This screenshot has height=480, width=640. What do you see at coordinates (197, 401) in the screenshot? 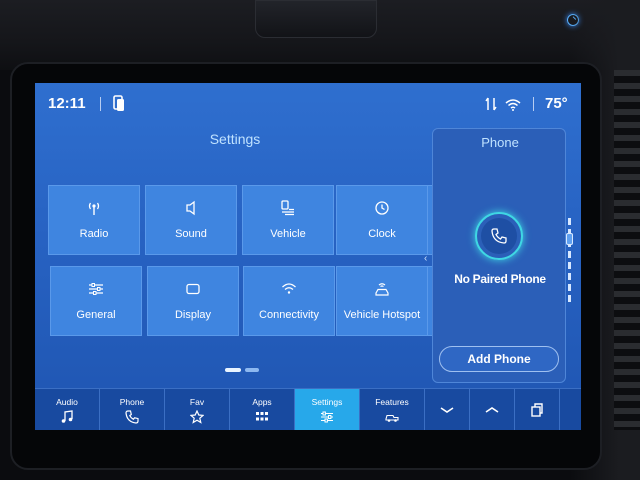
I see `nav-label: Fav` at bounding box center [197, 401].